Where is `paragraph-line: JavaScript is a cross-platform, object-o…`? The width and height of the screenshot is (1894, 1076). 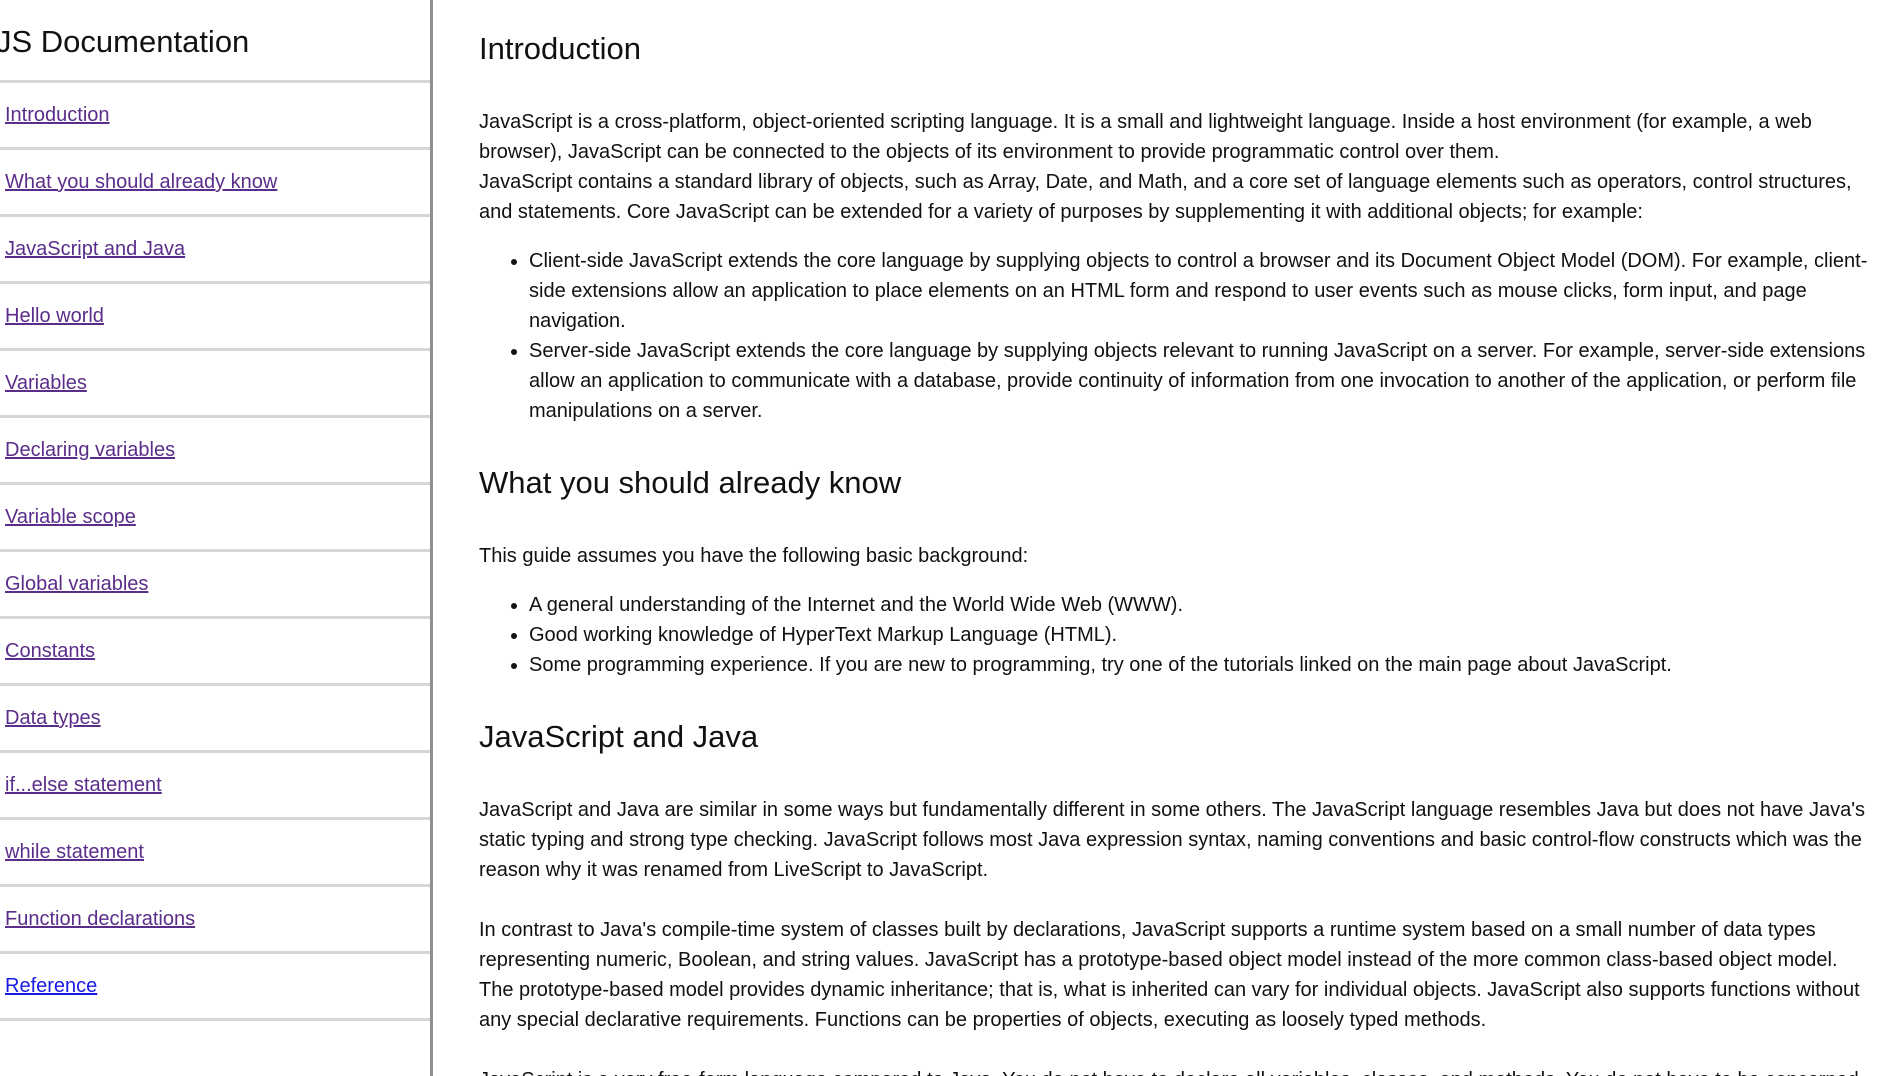 paragraph-line: JavaScript is a cross-platform, object-o… is located at coordinates (1145, 137).